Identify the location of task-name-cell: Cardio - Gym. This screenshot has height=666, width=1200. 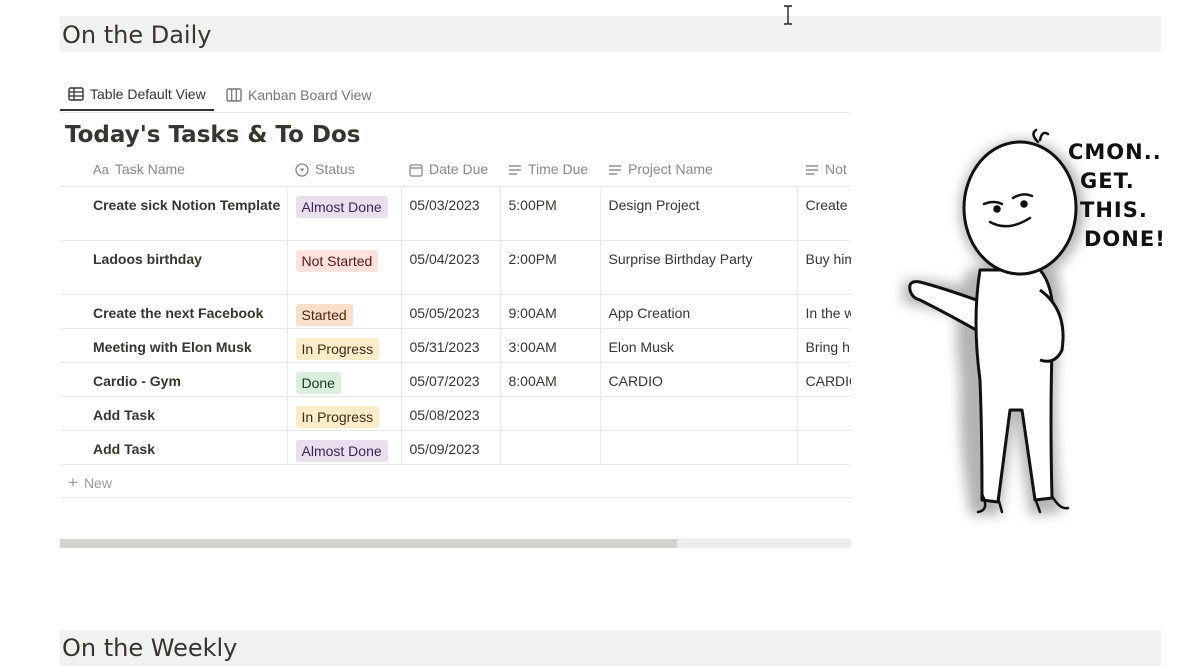
(174, 379).